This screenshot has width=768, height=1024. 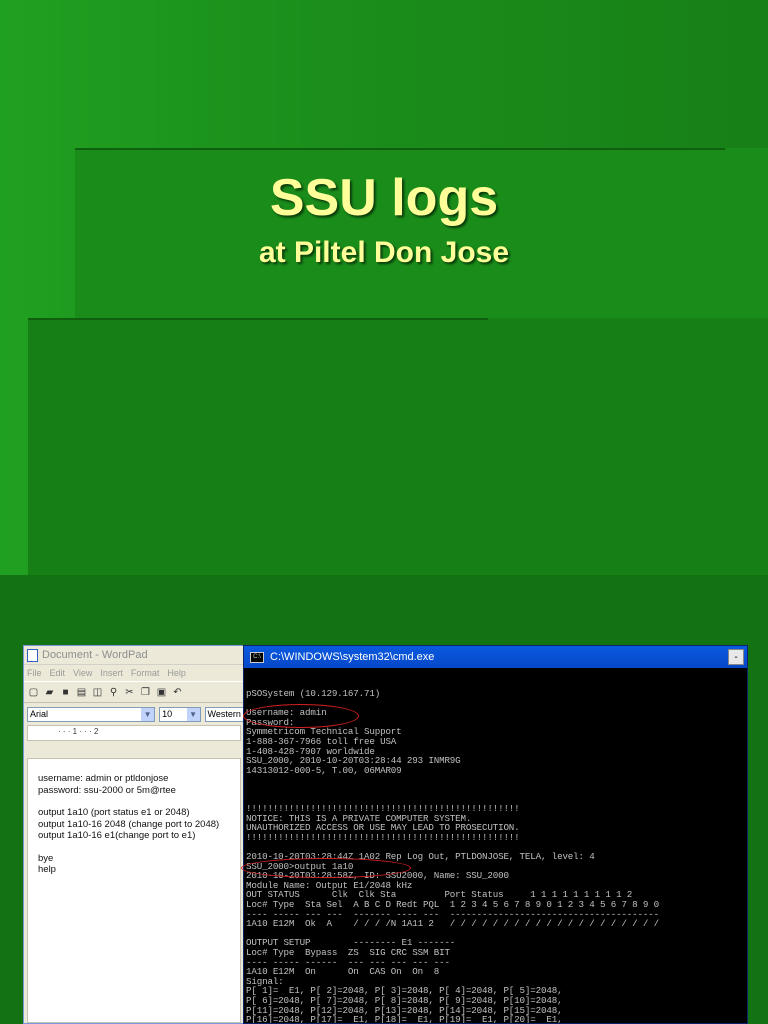 I want to click on console-line: 1A10 E12M On On CAS On On 8, so click(x=343, y=972).